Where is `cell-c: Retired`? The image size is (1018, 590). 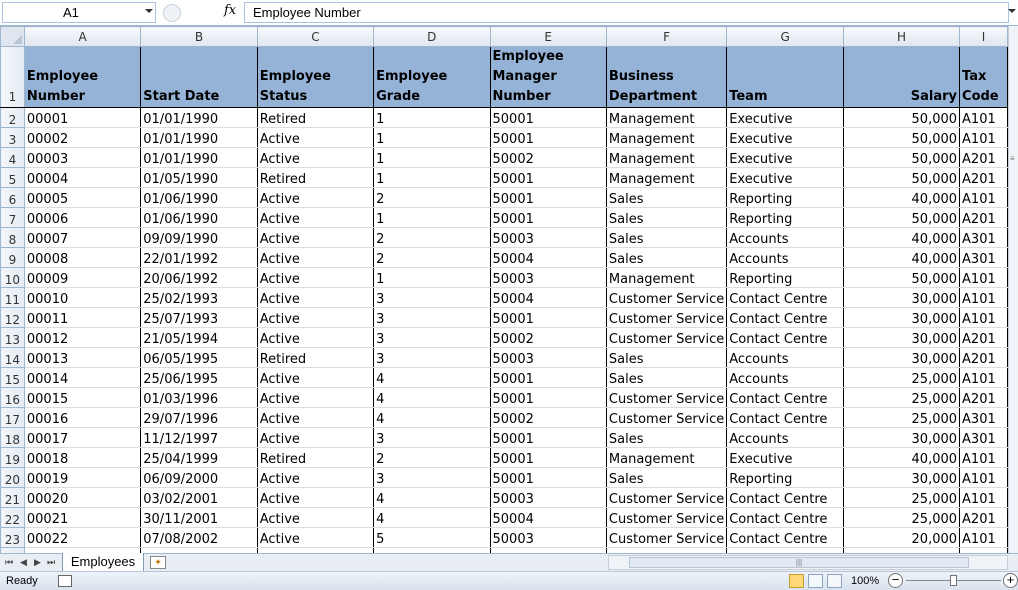 cell-c: Retired is located at coordinates (316, 357).